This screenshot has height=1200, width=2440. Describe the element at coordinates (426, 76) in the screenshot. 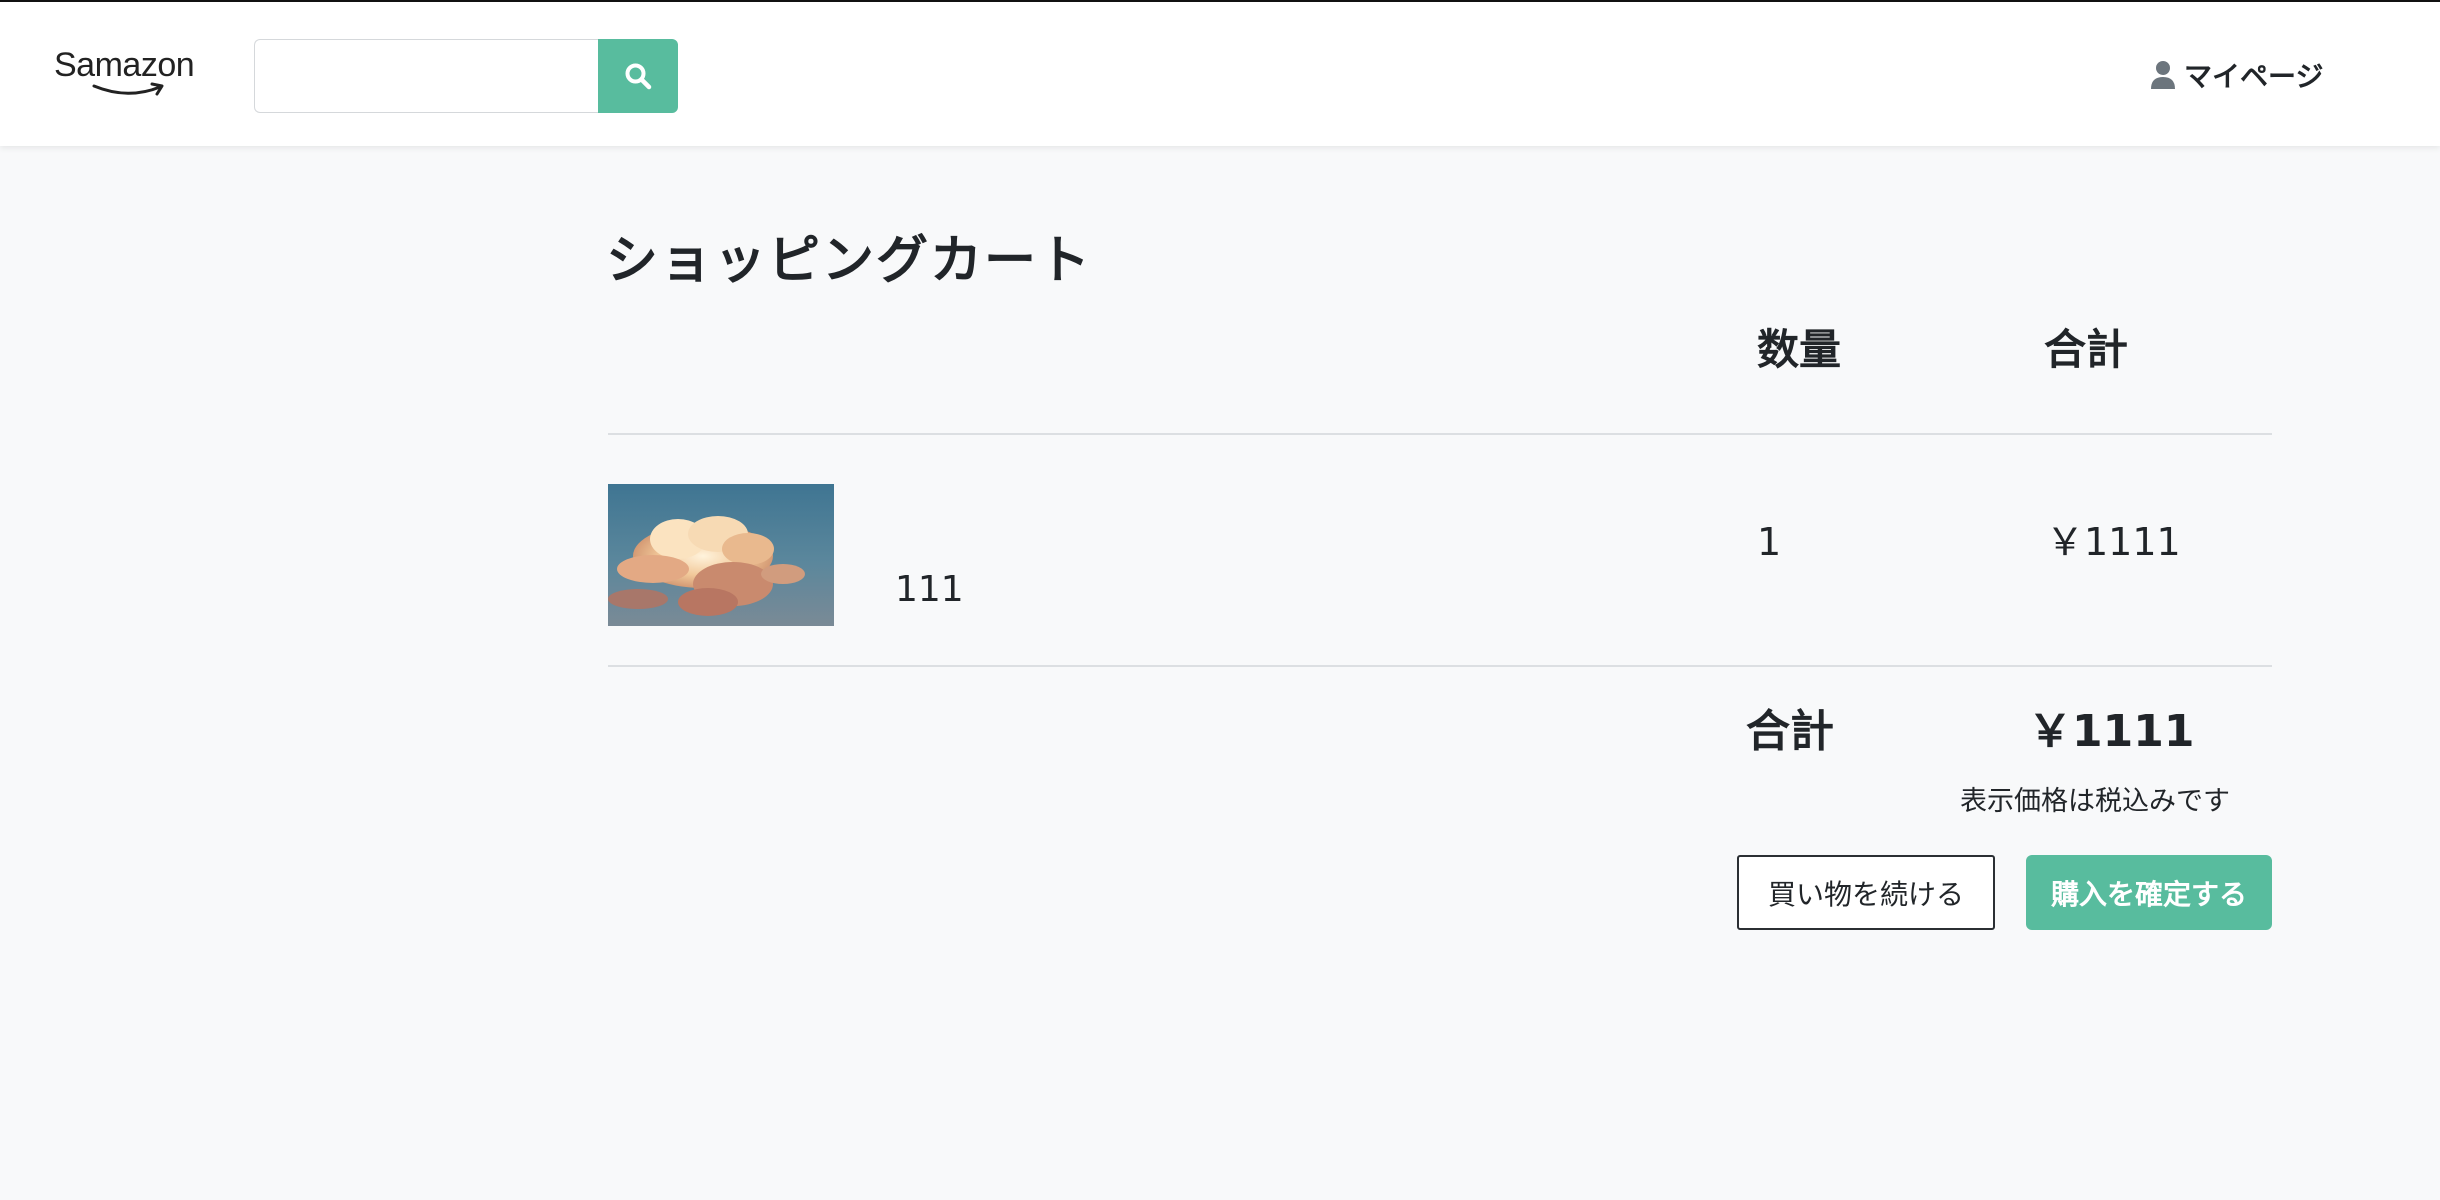

I see `search-input` at that location.